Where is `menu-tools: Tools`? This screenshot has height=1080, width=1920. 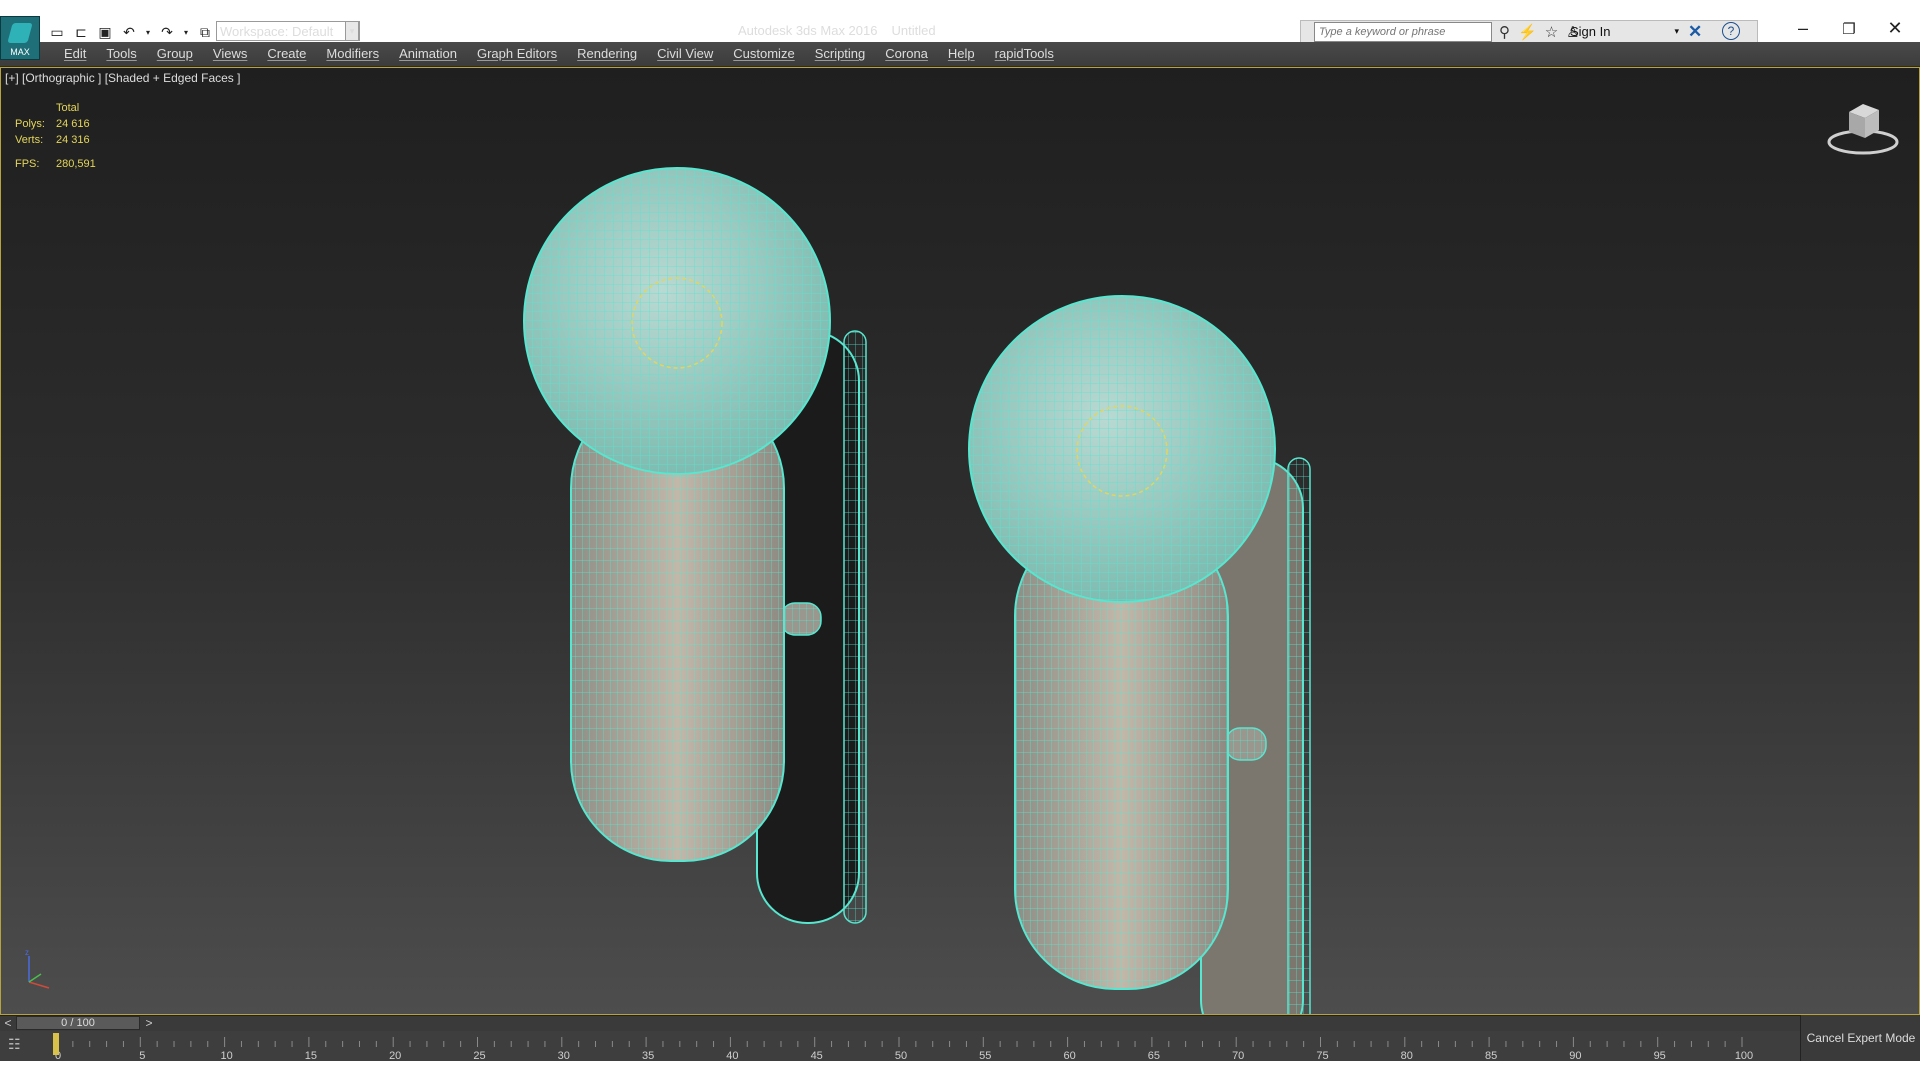
menu-tools: Tools is located at coordinates (121, 53).